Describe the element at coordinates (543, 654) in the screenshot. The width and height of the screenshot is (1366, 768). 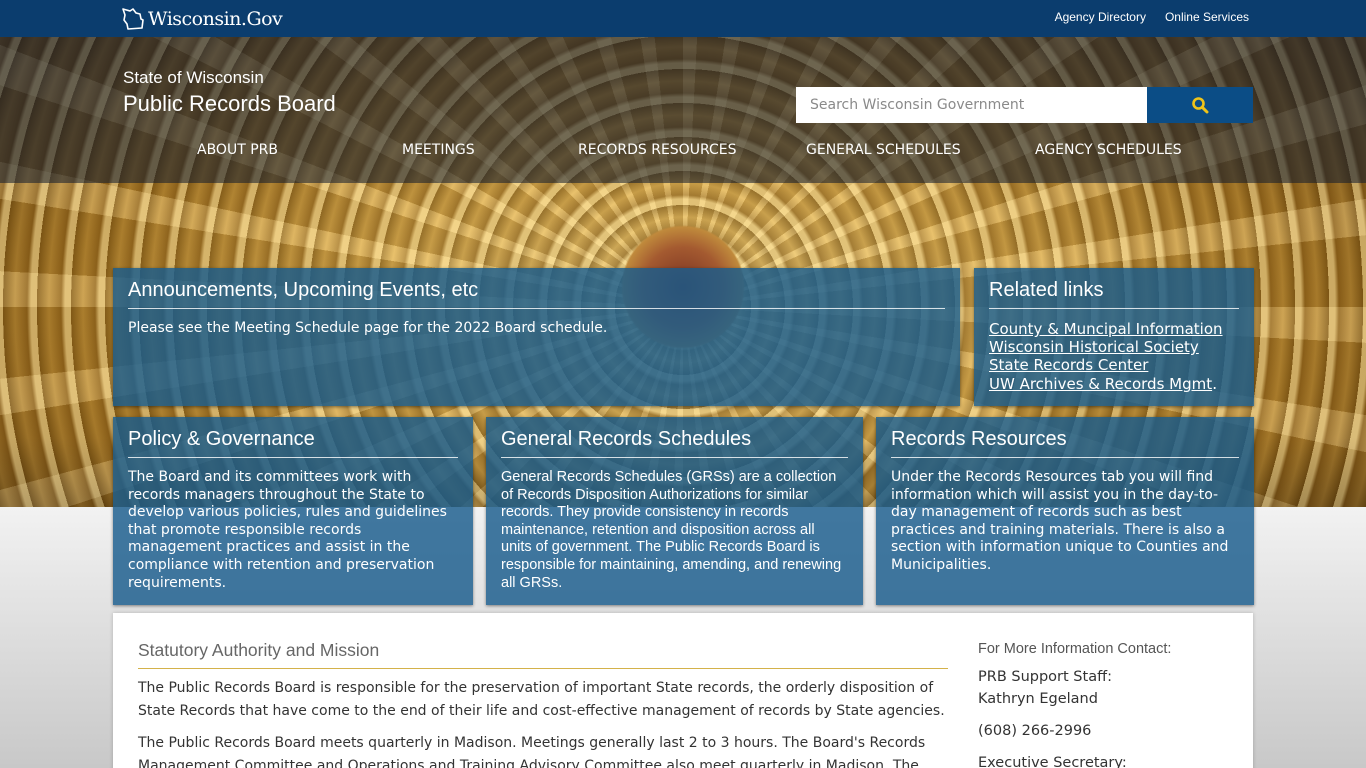
I see `section-title: Statutory Authority and Mission` at that location.